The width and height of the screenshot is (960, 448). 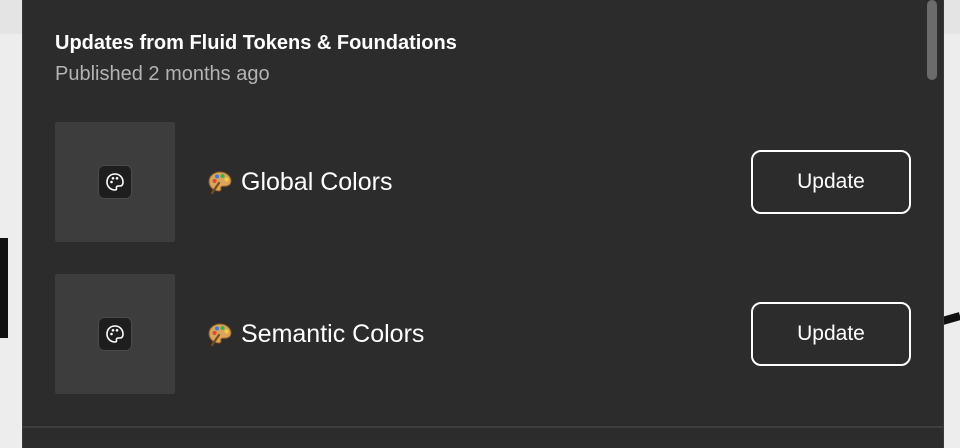 I want to click on update-button-semantic-colors: Update, so click(x=831, y=334).